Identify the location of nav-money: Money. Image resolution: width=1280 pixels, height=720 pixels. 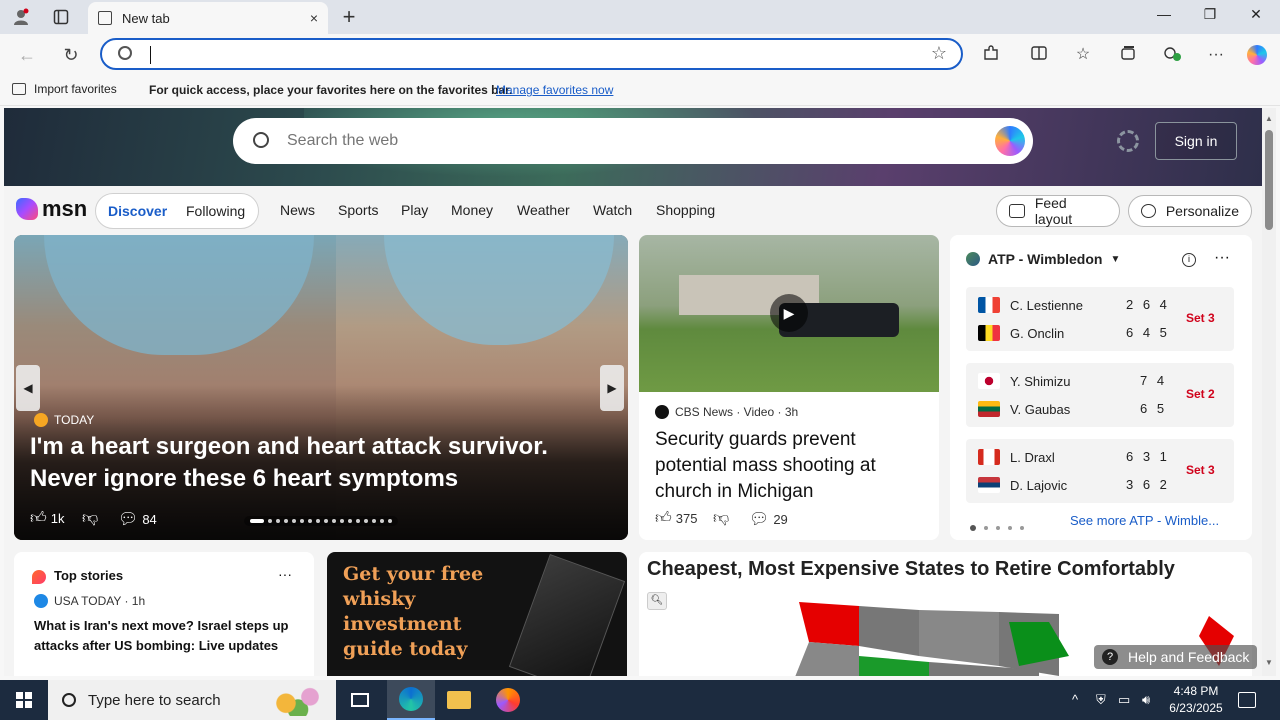
(472, 210).